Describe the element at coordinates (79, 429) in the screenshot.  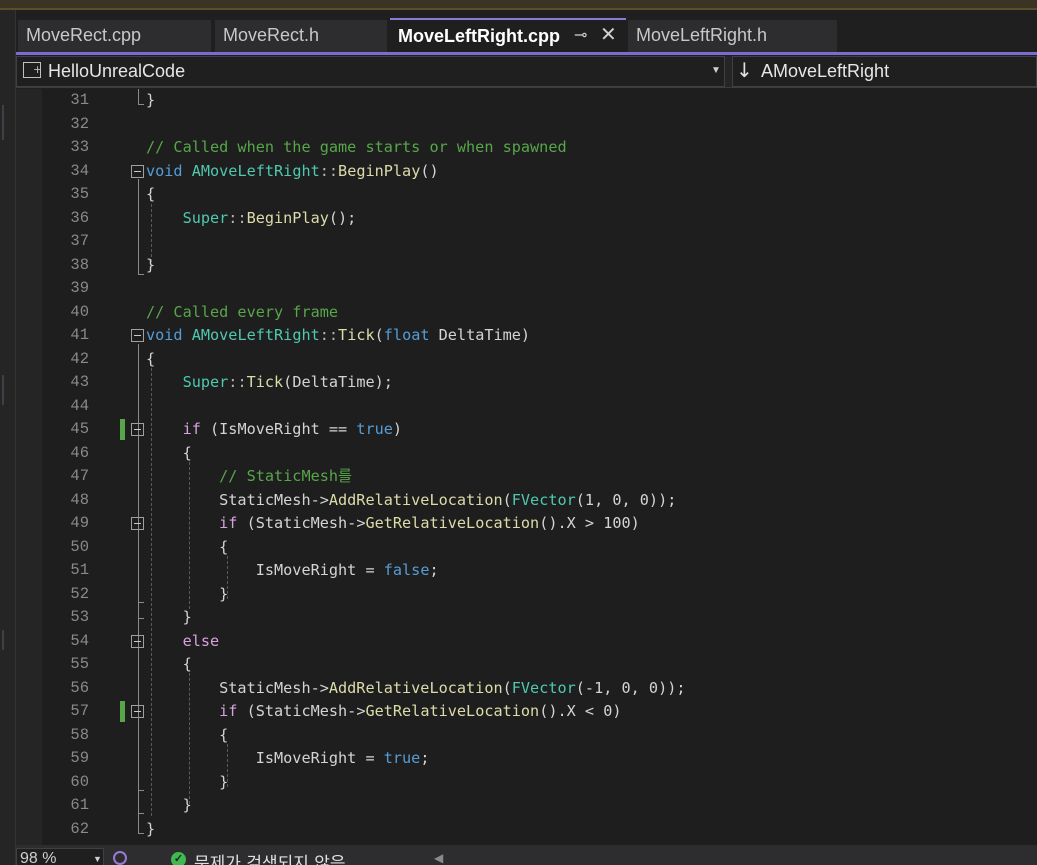
I see `line-number: 45` at that location.